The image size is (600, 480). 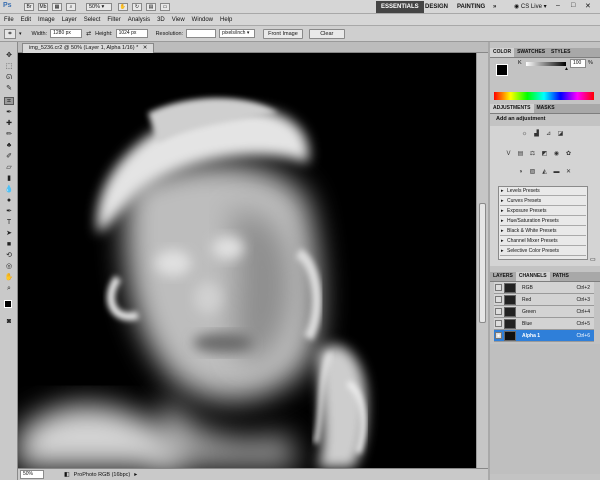 I want to click on resolution-unit-select: pixels/inch ▾, so click(x=237, y=33).